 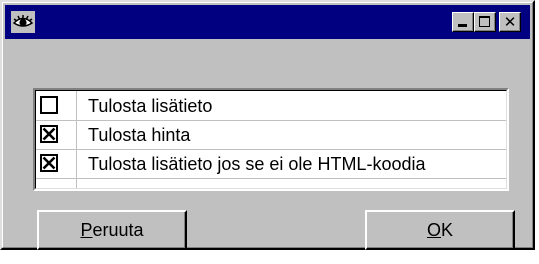 I want to click on minimize-button, so click(x=463, y=22).